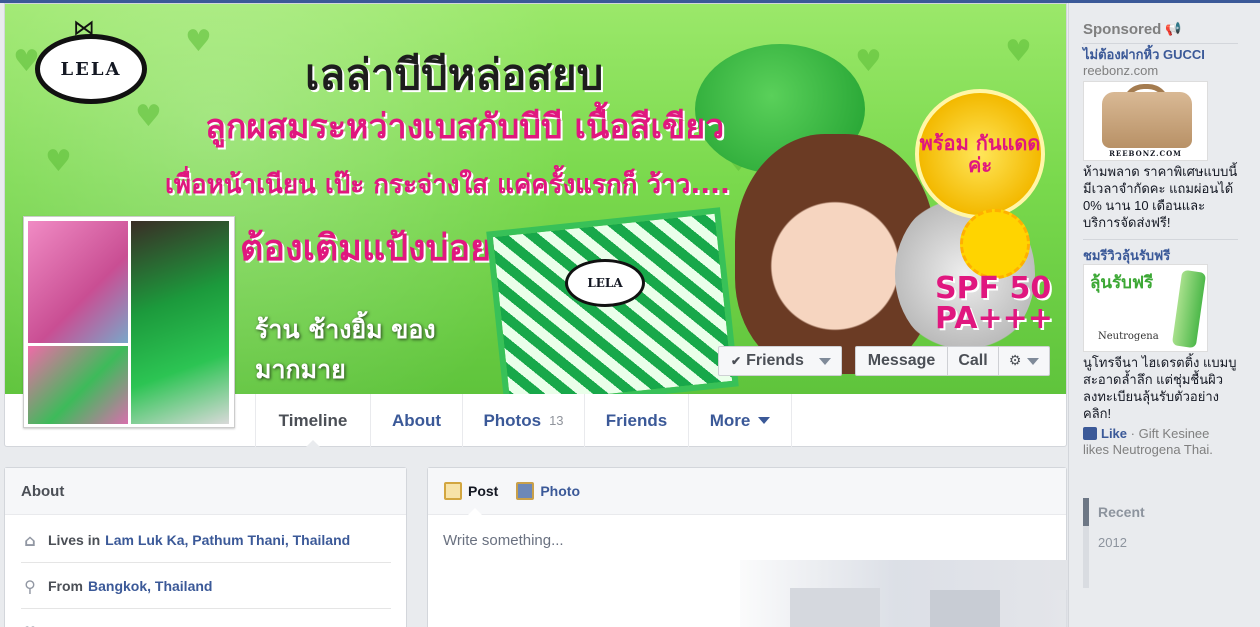 The width and height of the screenshot is (1260, 627). I want to click on photo-icon, so click(525, 491).